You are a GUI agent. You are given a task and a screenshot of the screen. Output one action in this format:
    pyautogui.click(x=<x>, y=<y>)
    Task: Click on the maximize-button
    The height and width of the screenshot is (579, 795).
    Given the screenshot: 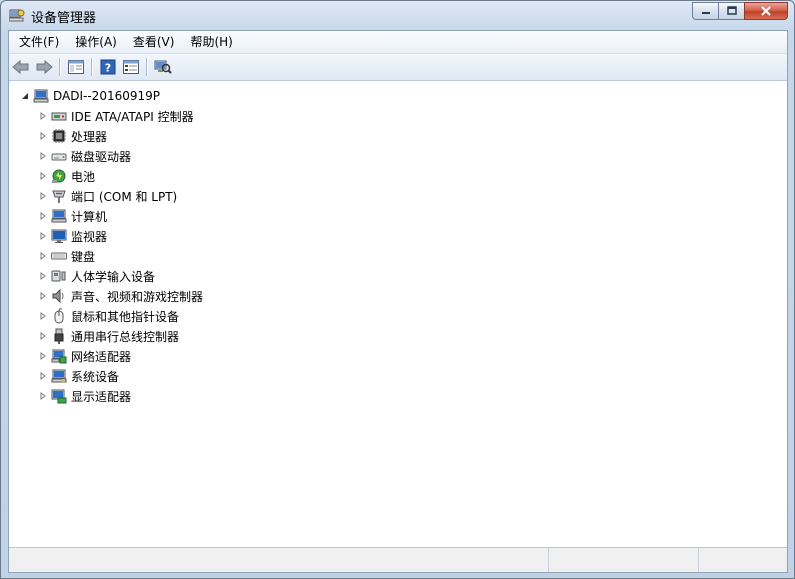 What is the action you would take?
    pyautogui.click(x=731, y=11)
    